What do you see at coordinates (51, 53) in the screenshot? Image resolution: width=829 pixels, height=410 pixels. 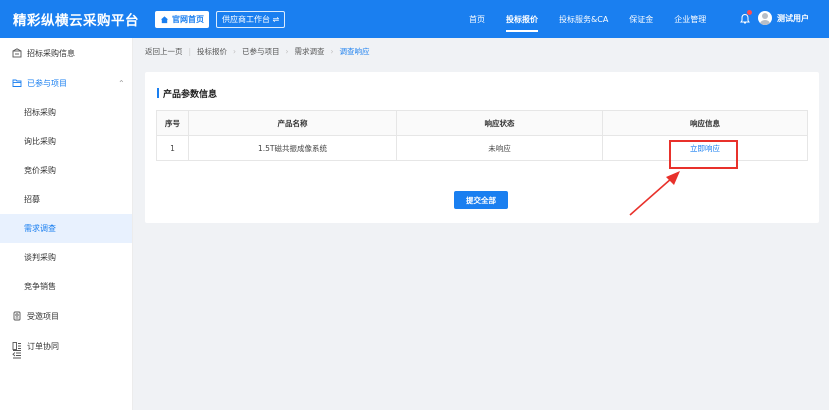 I see `sidebar-item-label: 招标采购信息` at bounding box center [51, 53].